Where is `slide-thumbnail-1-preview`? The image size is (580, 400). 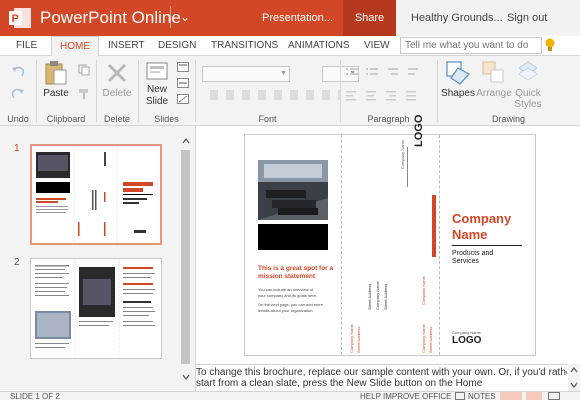 slide-thumbnail-1-preview is located at coordinates (94, 194).